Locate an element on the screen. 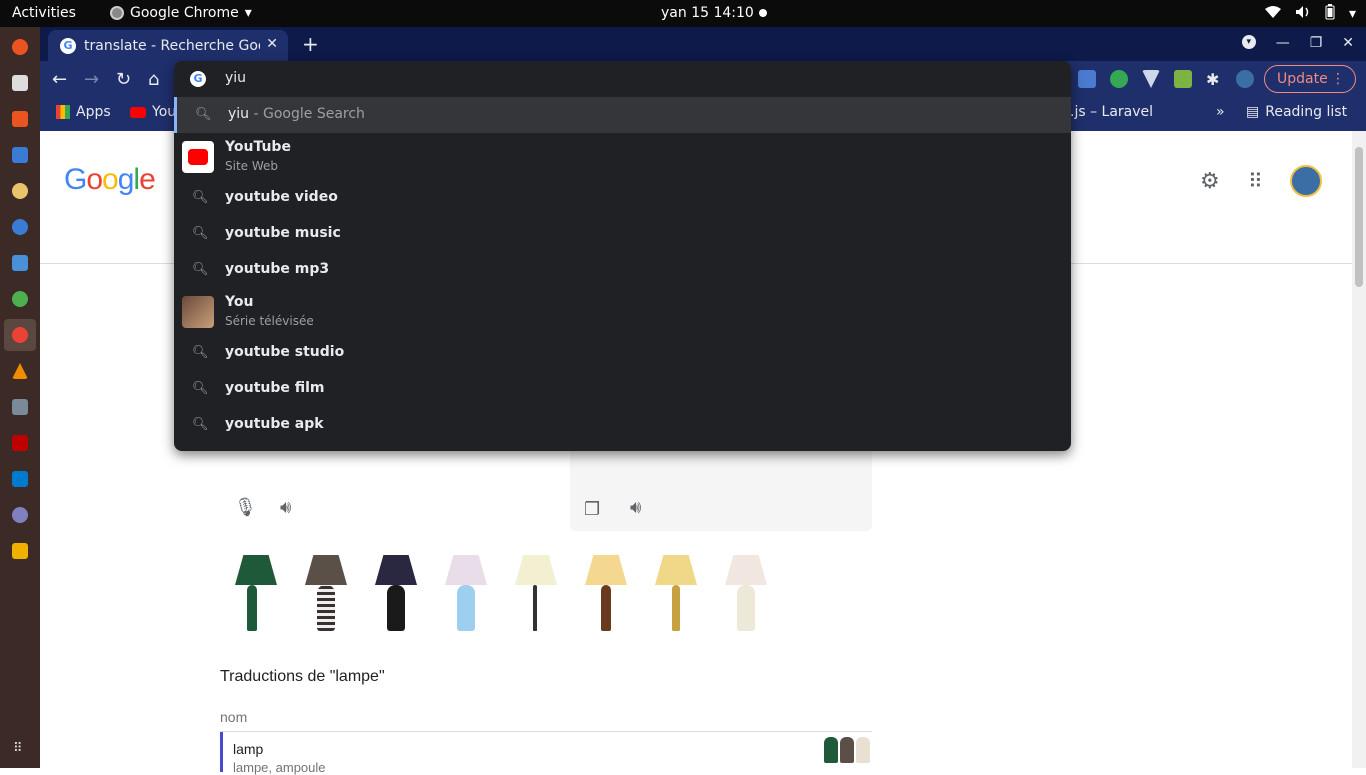  chrome-dock-icon is located at coordinates (20, 335).